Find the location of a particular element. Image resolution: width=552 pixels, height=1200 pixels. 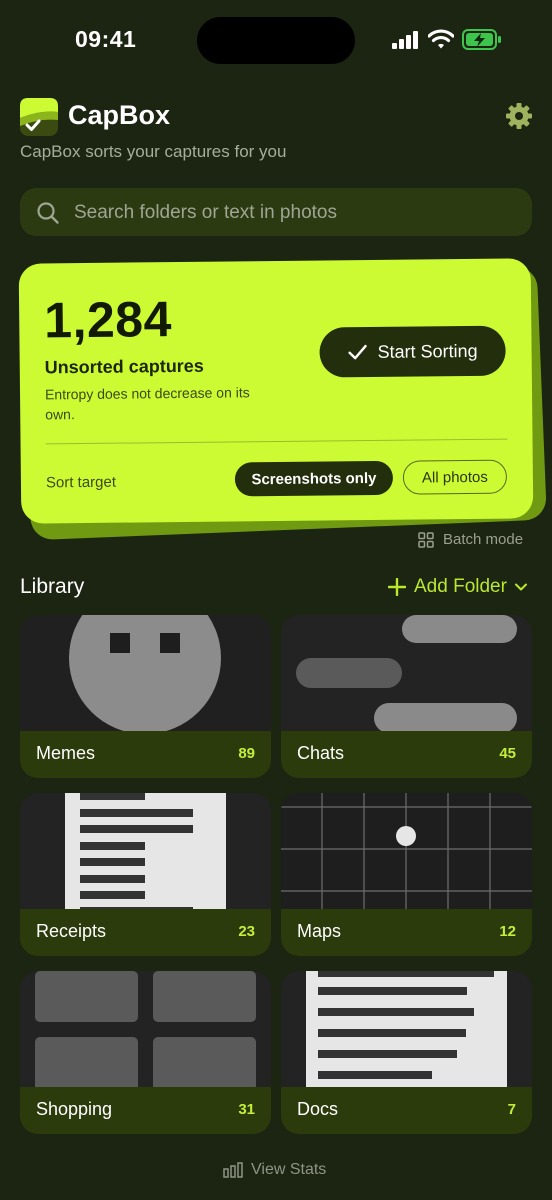

folder-tile-maps: Maps 12 is located at coordinates (406, 874).